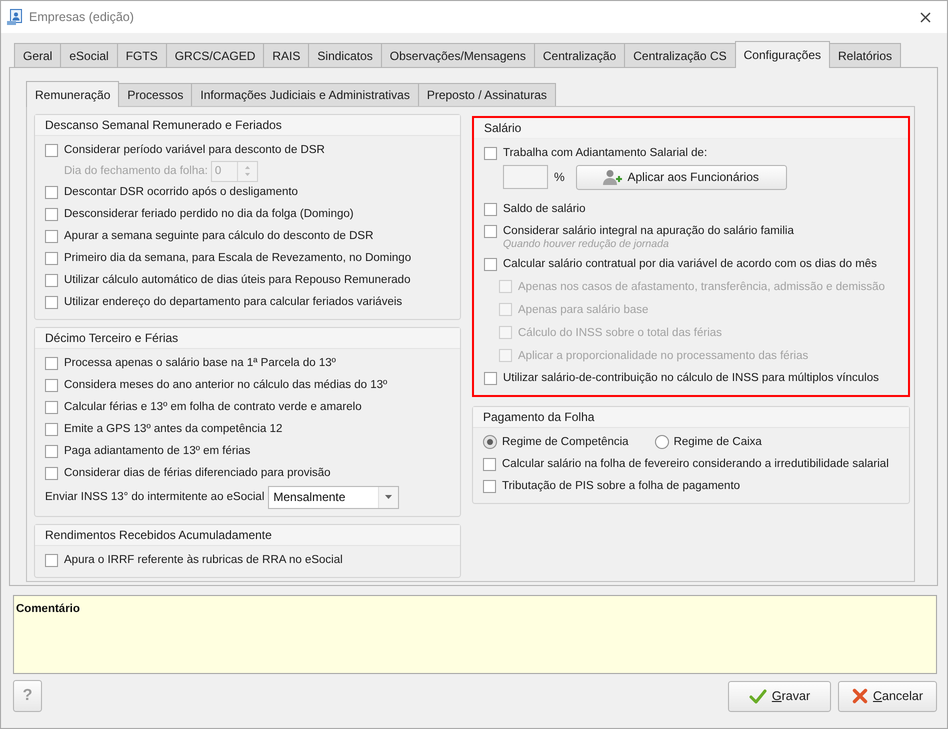 The image size is (948, 729). What do you see at coordinates (860, 696) in the screenshot?
I see `cross-icon` at bounding box center [860, 696].